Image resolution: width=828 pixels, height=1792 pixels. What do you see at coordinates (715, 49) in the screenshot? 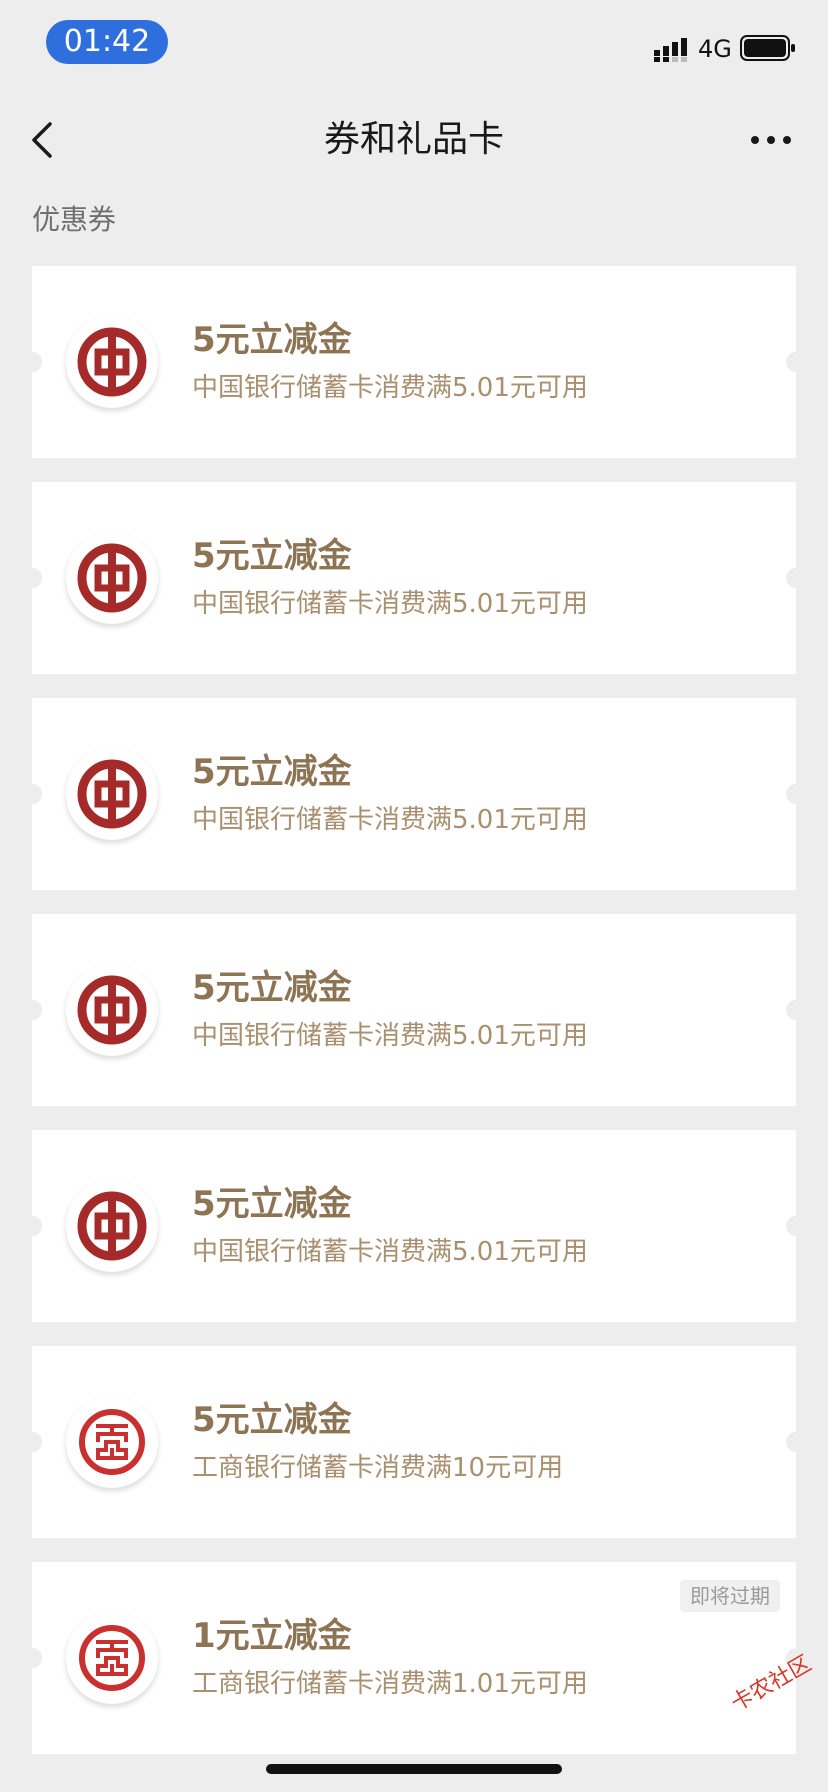
I see `network-type: 4G` at bounding box center [715, 49].